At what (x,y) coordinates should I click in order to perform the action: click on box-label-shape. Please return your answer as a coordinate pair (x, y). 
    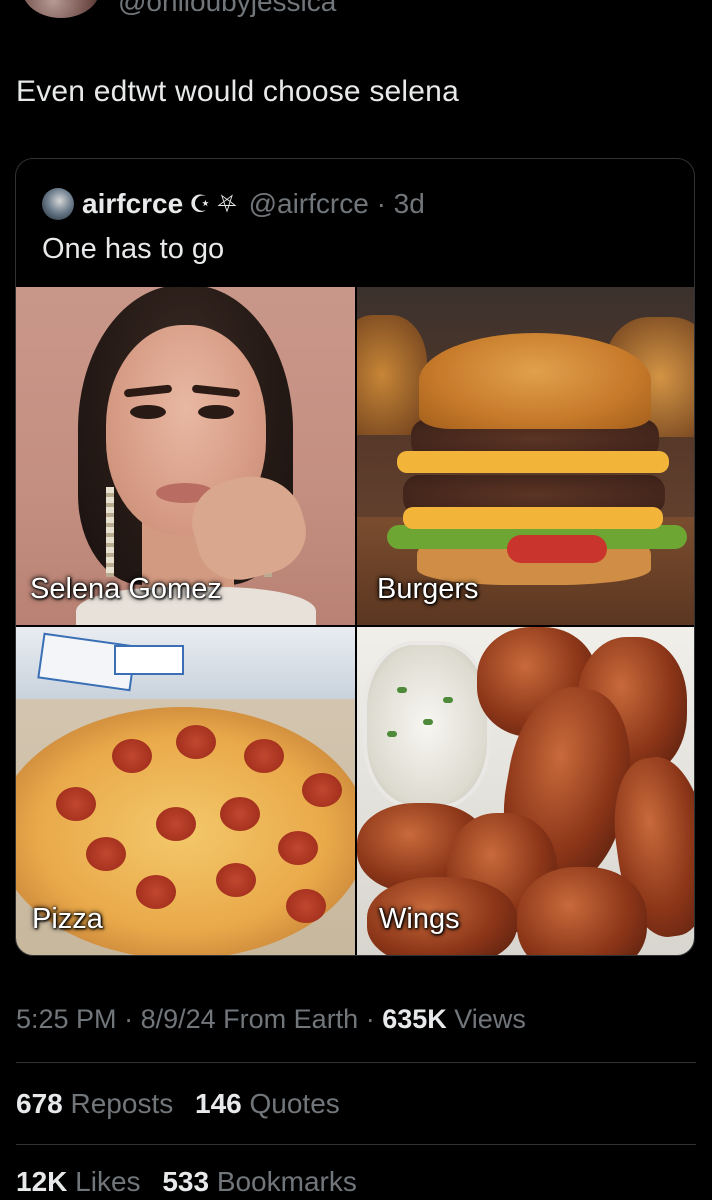
    Looking at the image, I should click on (149, 660).